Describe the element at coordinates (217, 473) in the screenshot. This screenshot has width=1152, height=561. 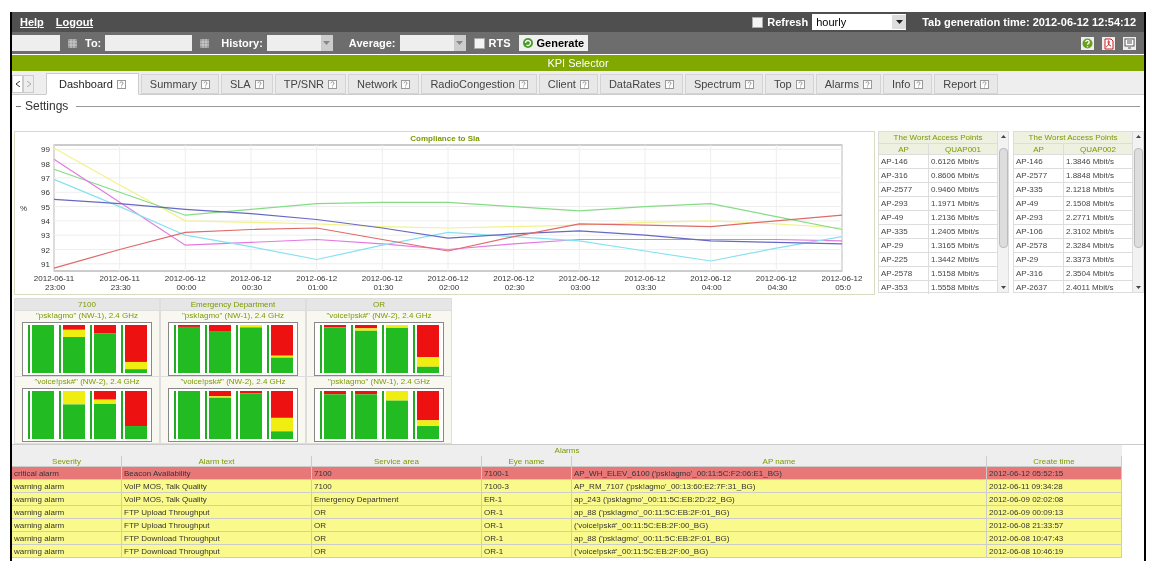
I see `table-cell: Beacon Availability` at that location.